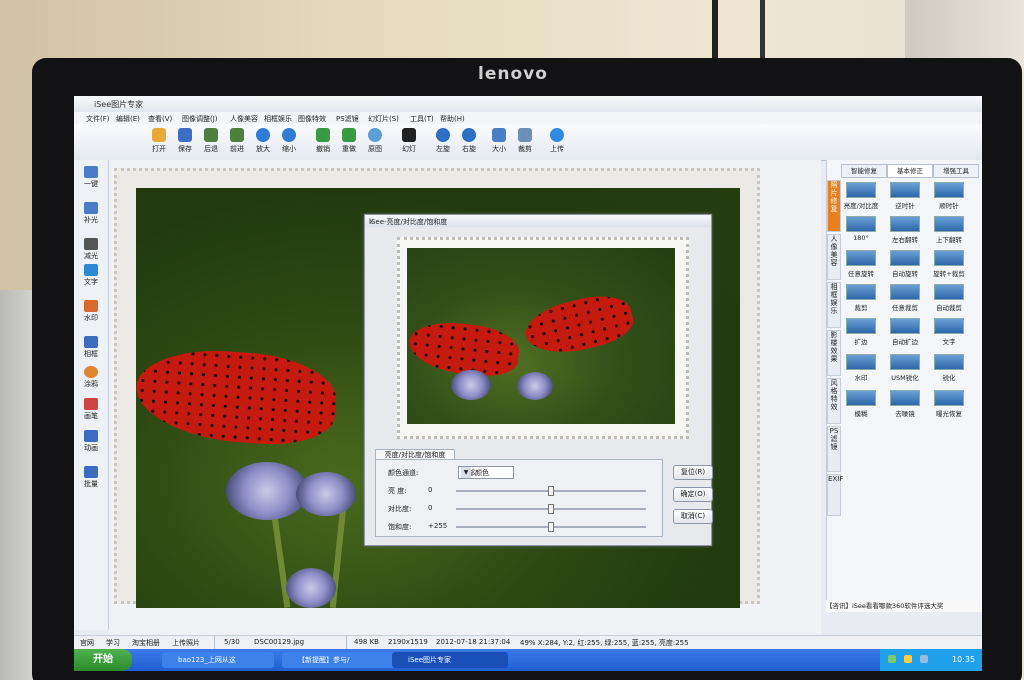 The height and width of the screenshot is (680, 1024). I want to click on vtab-photo-repair: 照片修复, so click(834, 206).